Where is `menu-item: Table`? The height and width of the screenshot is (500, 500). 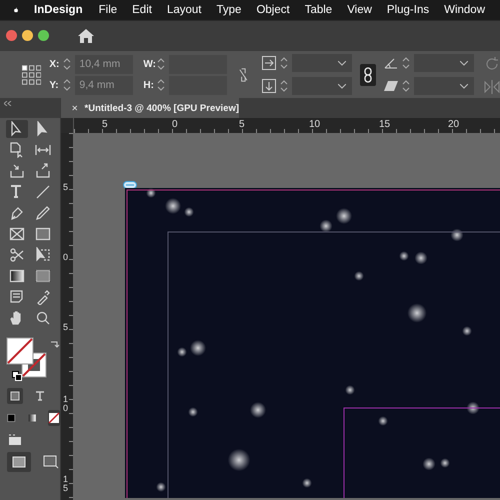
menu-item: Table is located at coordinates (318, 10).